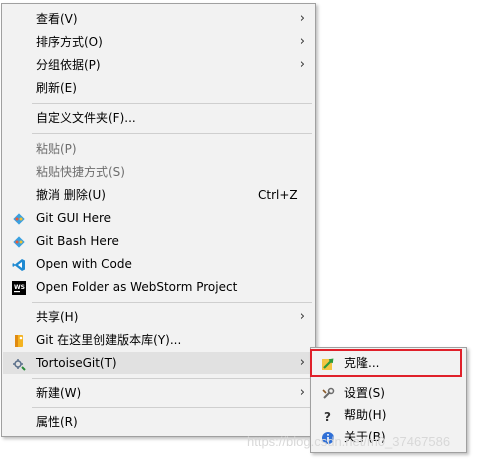 The height and width of the screenshot is (467, 497). I want to click on menu-item-group-by: 分组依据(P) ›, so click(158, 65).